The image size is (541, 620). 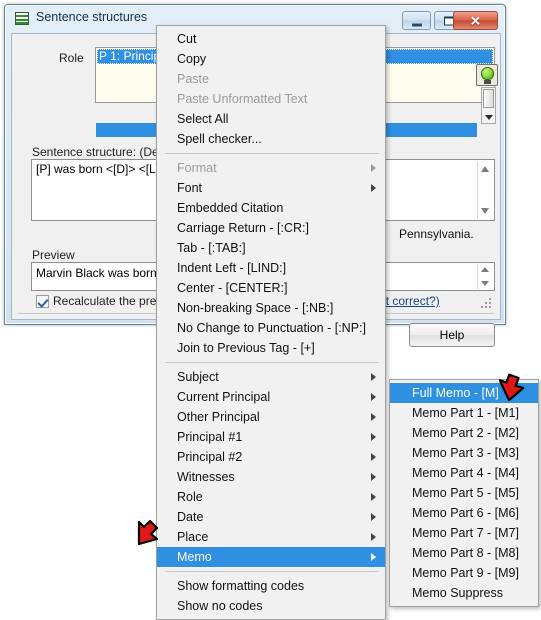 I want to click on menu-item-label: Select All, so click(x=203, y=119).